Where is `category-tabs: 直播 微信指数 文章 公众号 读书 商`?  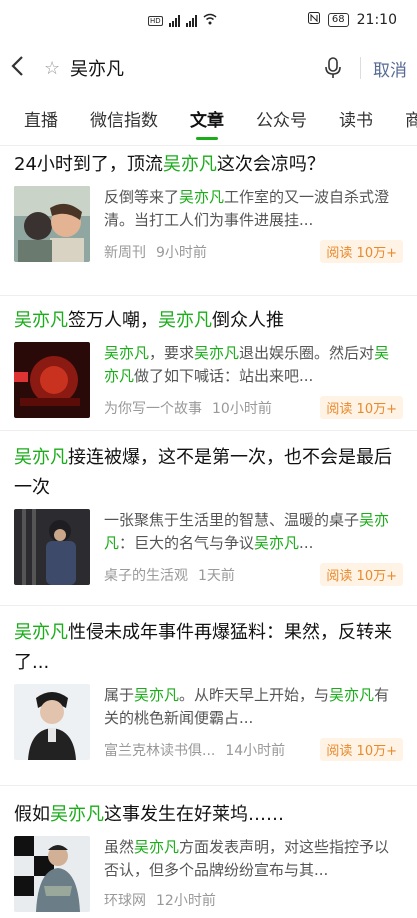
category-tabs: 直播 微信指数 文章 公众号 读书 商 is located at coordinates (208, 121).